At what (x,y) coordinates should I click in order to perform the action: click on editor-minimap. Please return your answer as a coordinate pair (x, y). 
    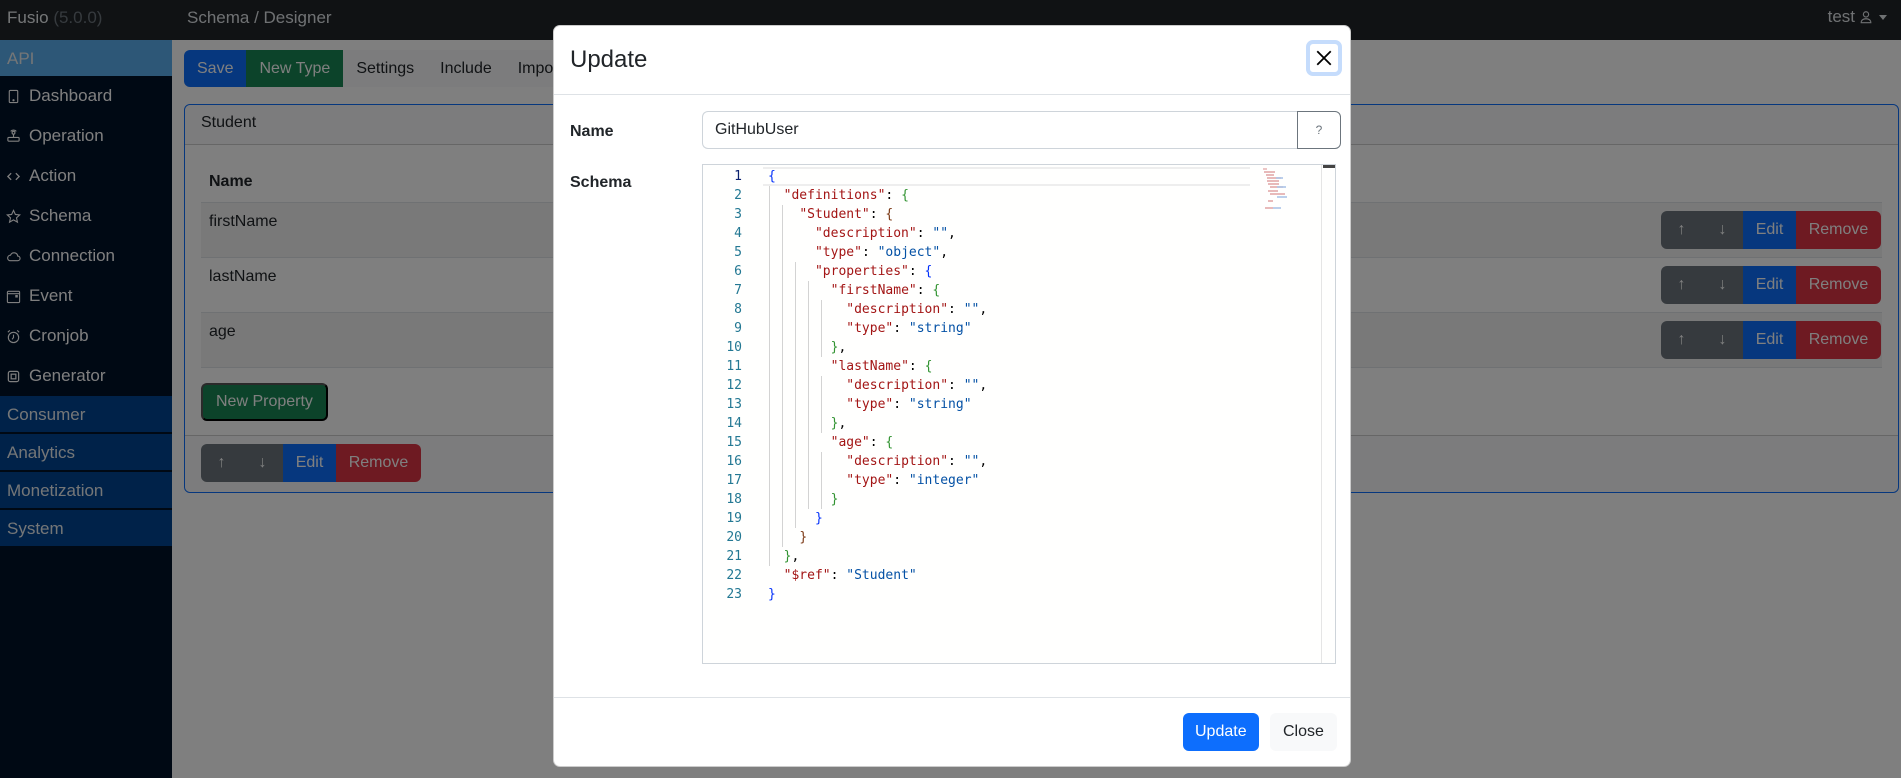
    Looking at the image, I should click on (1278, 189).